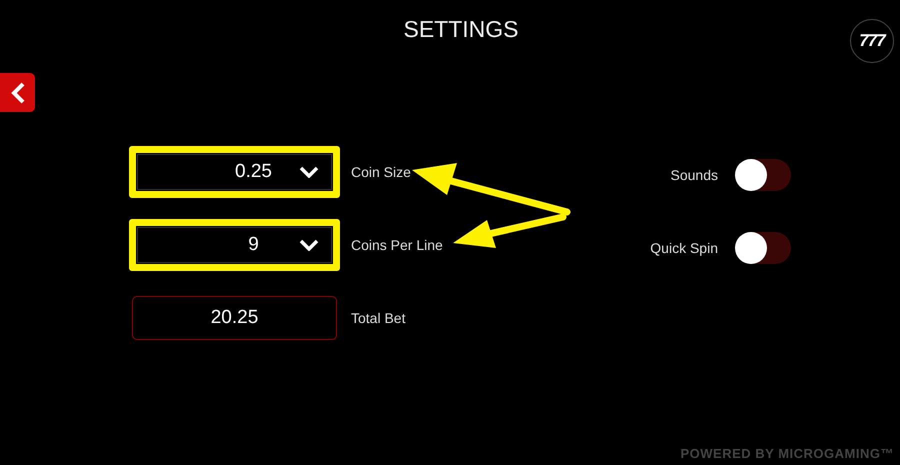 The width and height of the screenshot is (900, 465). What do you see at coordinates (397, 245) in the screenshot?
I see `field-label: Coins Per Line` at bounding box center [397, 245].